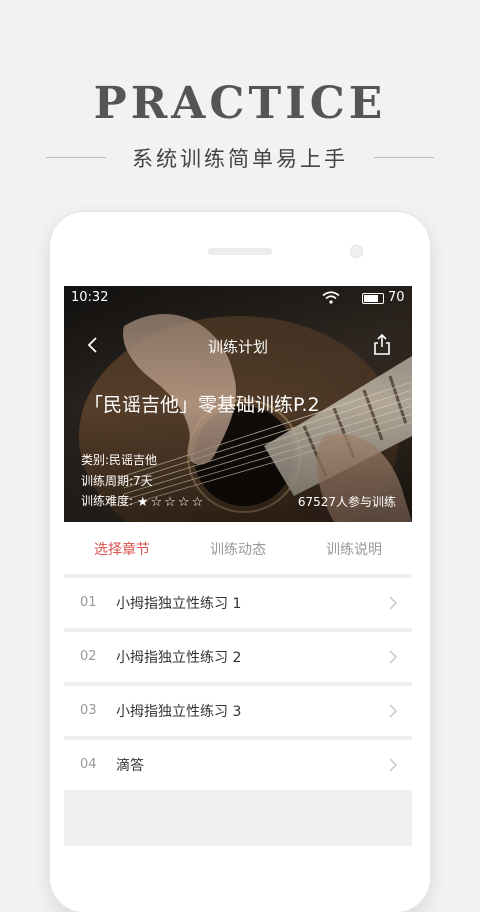 This screenshot has width=480, height=912. What do you see at coordinates (117, 481) in the screenshot?
I see `course-period: 训练周期:7天` at bounding box center [117, 481].